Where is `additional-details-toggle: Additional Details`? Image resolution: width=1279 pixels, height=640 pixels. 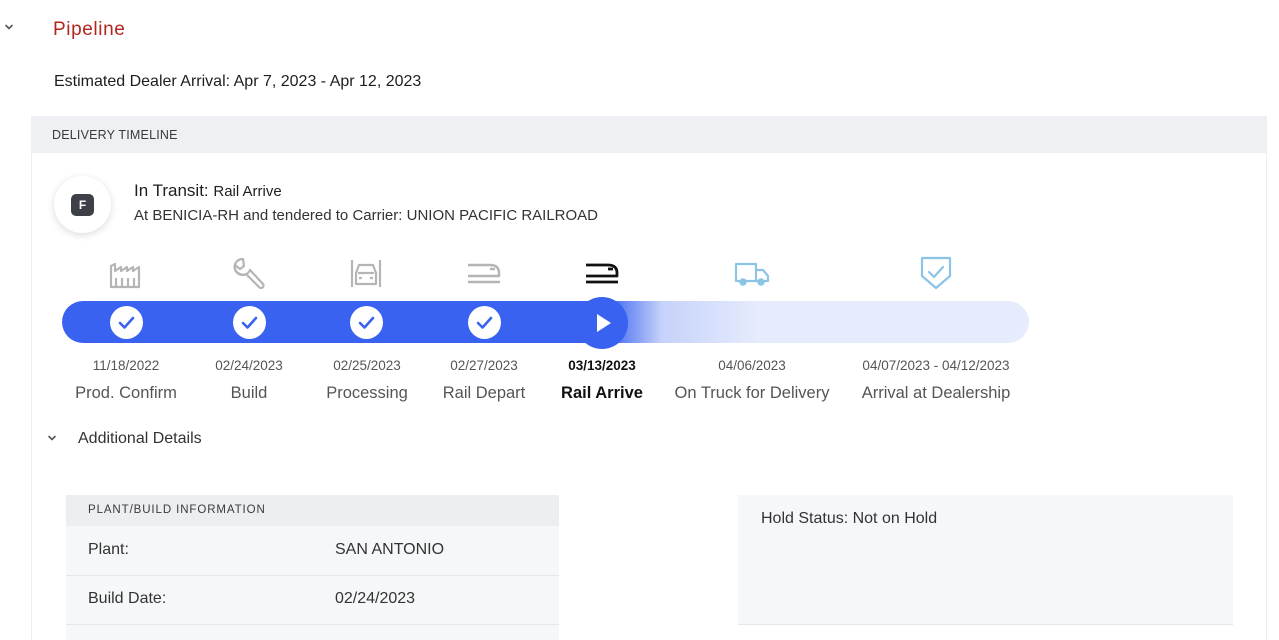 additional-details-toggle: Additional Details is located at coordinates (140, 439).